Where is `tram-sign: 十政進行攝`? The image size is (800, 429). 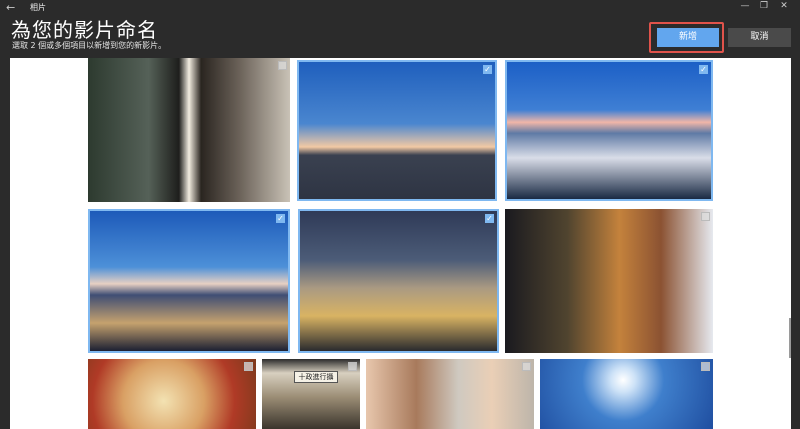
tram-sign: 十政進行攝 is located at coordinates (316, 377).